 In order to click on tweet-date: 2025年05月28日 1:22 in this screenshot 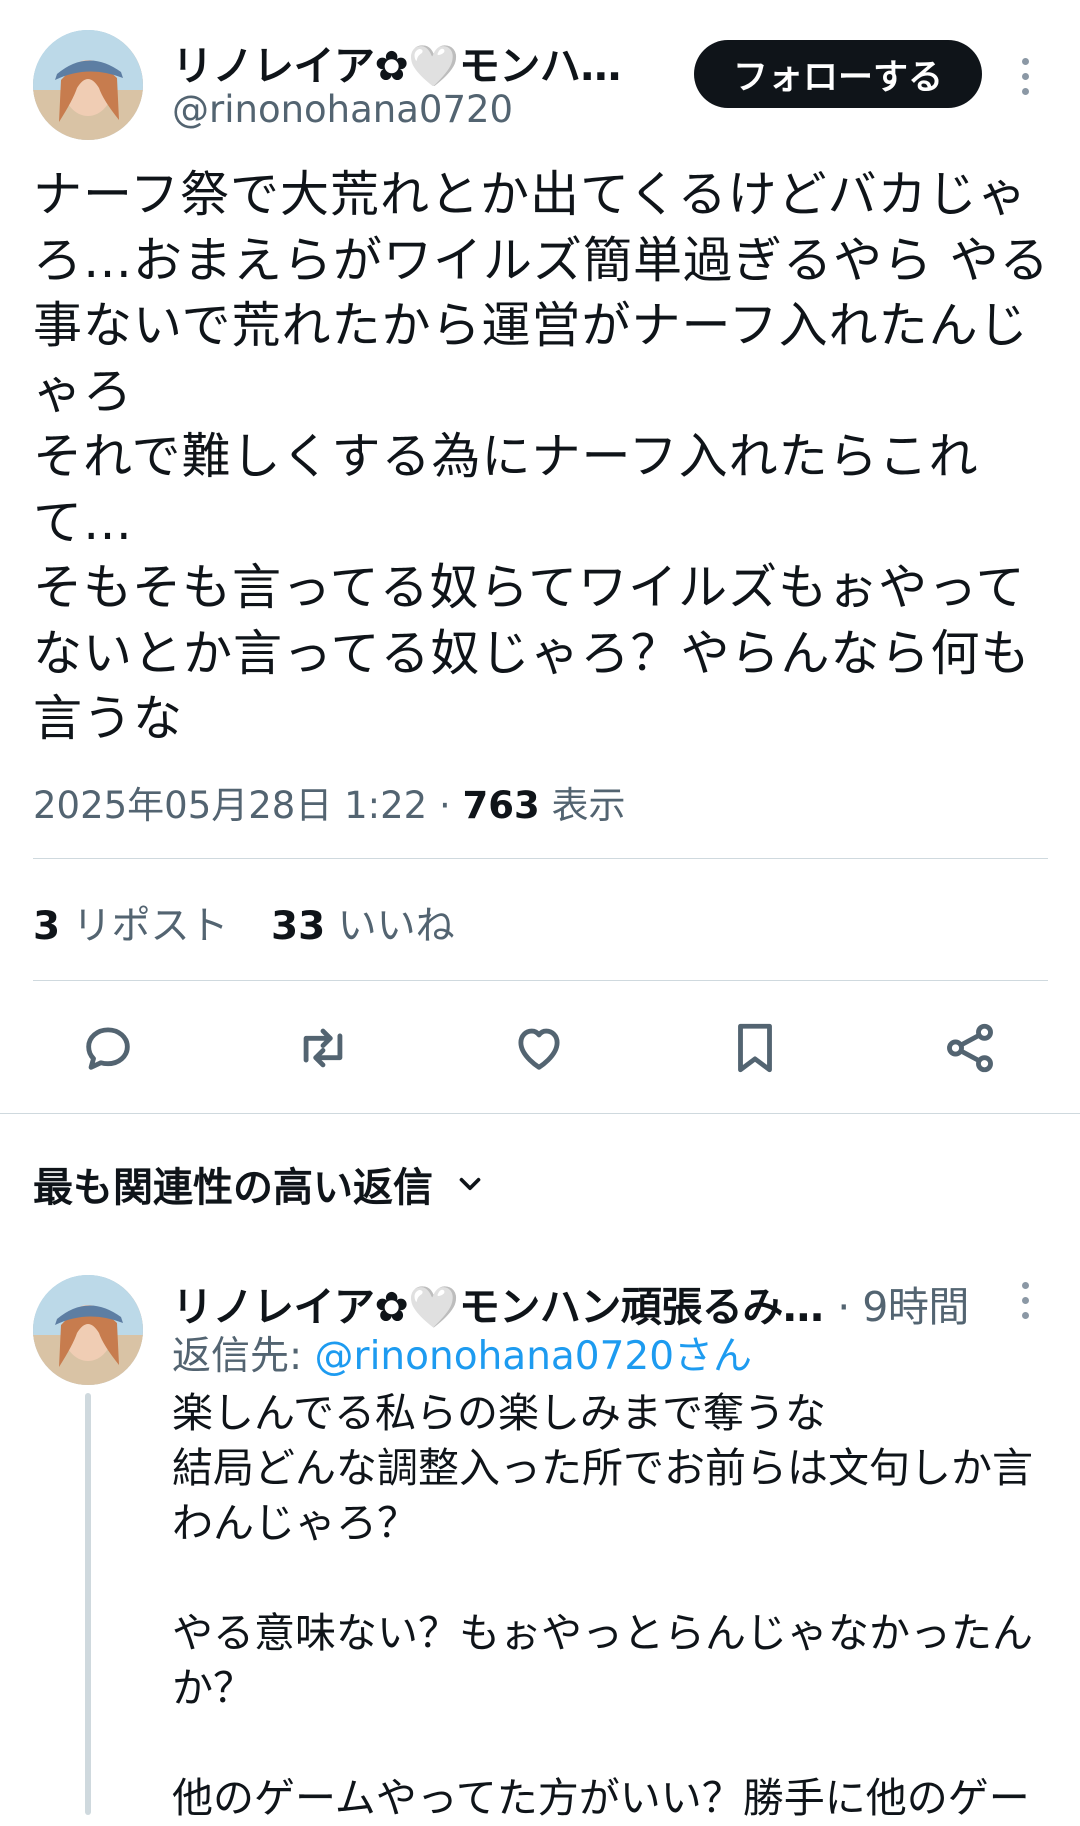, I will do `click(230, 805)`.